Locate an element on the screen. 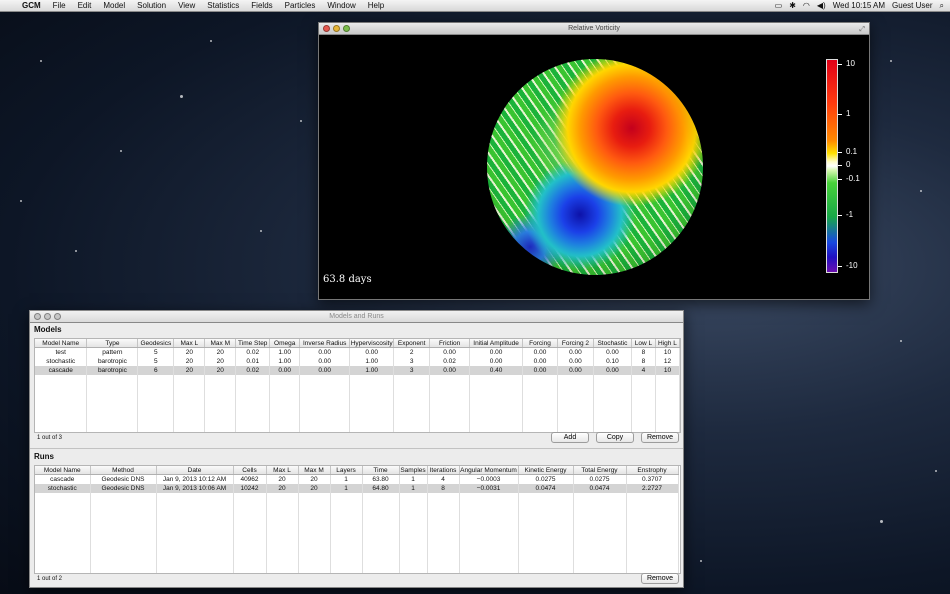  menu-fields: Fields is located at coordinates (261, 5).